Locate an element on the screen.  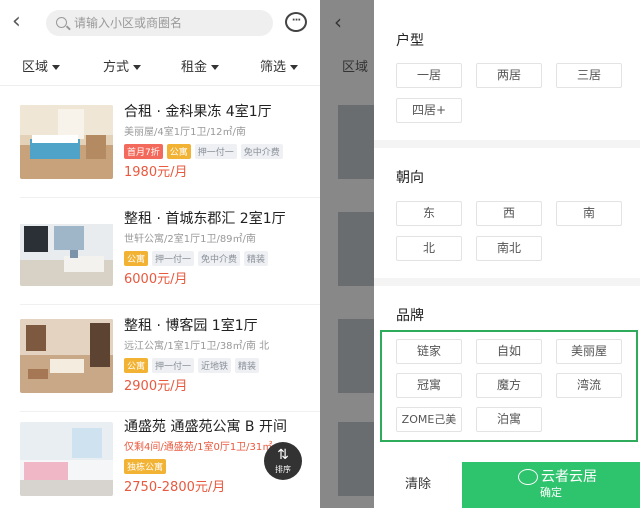
watermark-text: 云者云居 is located at coordinates (569, 477).